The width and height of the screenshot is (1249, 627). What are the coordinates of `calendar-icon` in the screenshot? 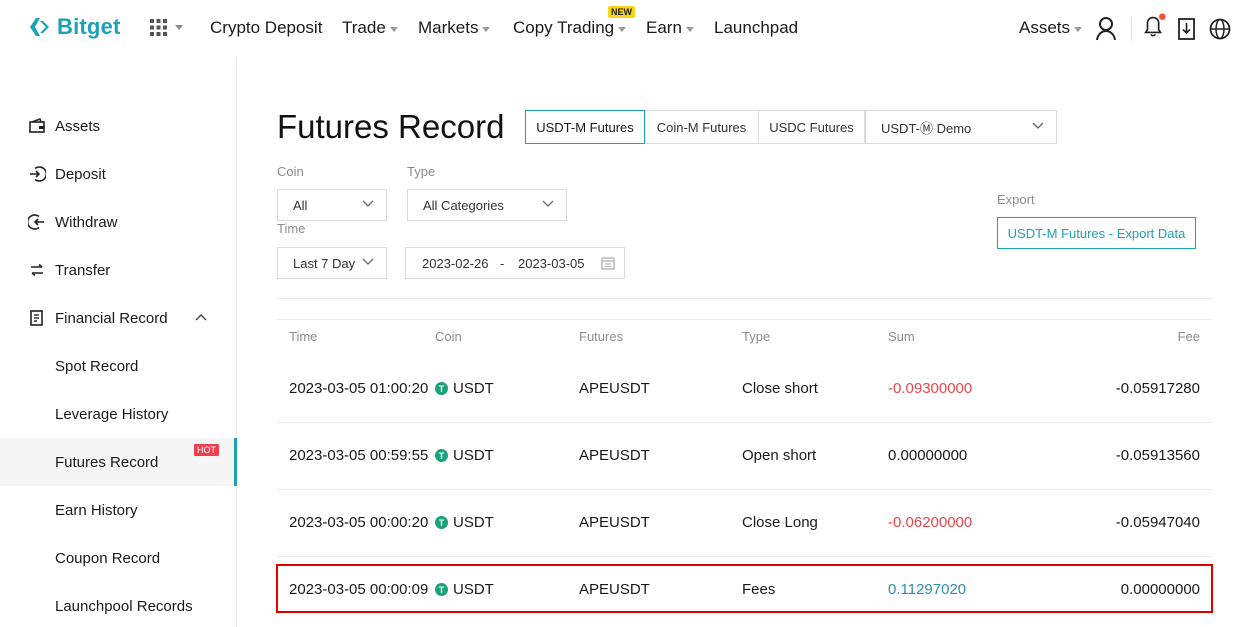 It's located at (608, 263).